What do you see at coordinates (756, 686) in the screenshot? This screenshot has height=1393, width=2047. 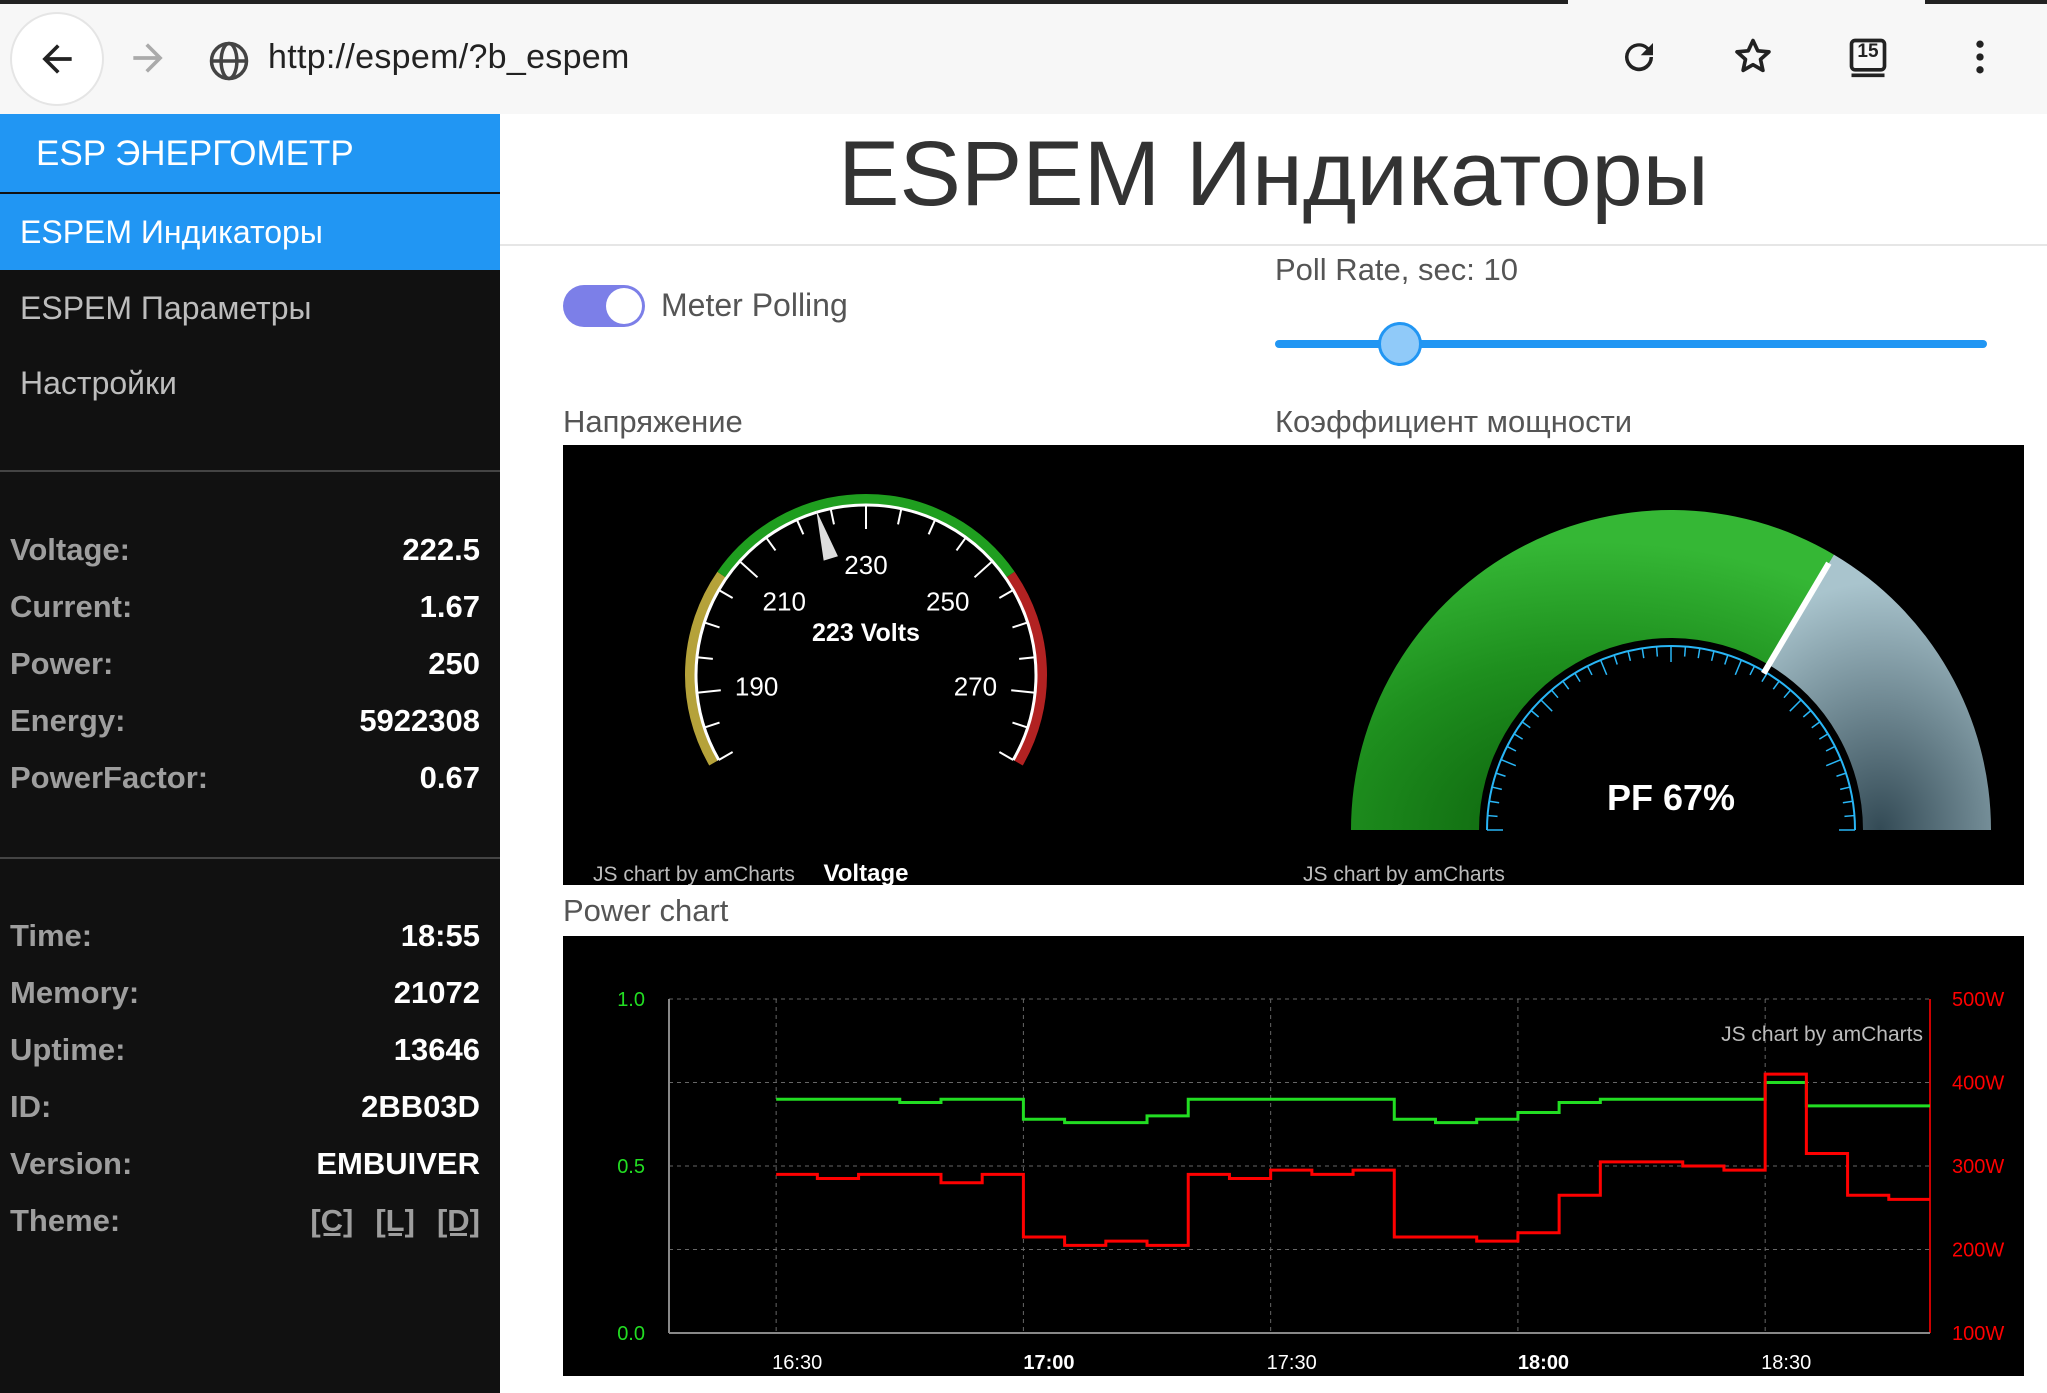 I see `gauge-tick-label: 190` at bounding box center [756, 686].